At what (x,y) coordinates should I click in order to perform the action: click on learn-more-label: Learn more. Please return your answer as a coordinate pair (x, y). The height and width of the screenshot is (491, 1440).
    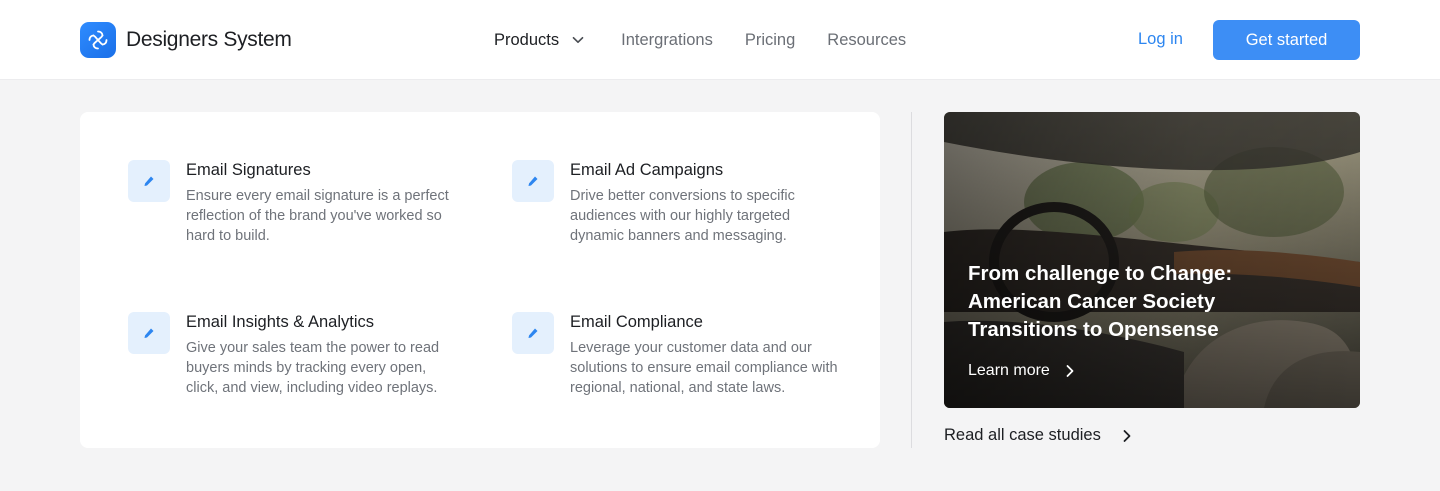
    Looking at the image, I should click on (1009, 370).